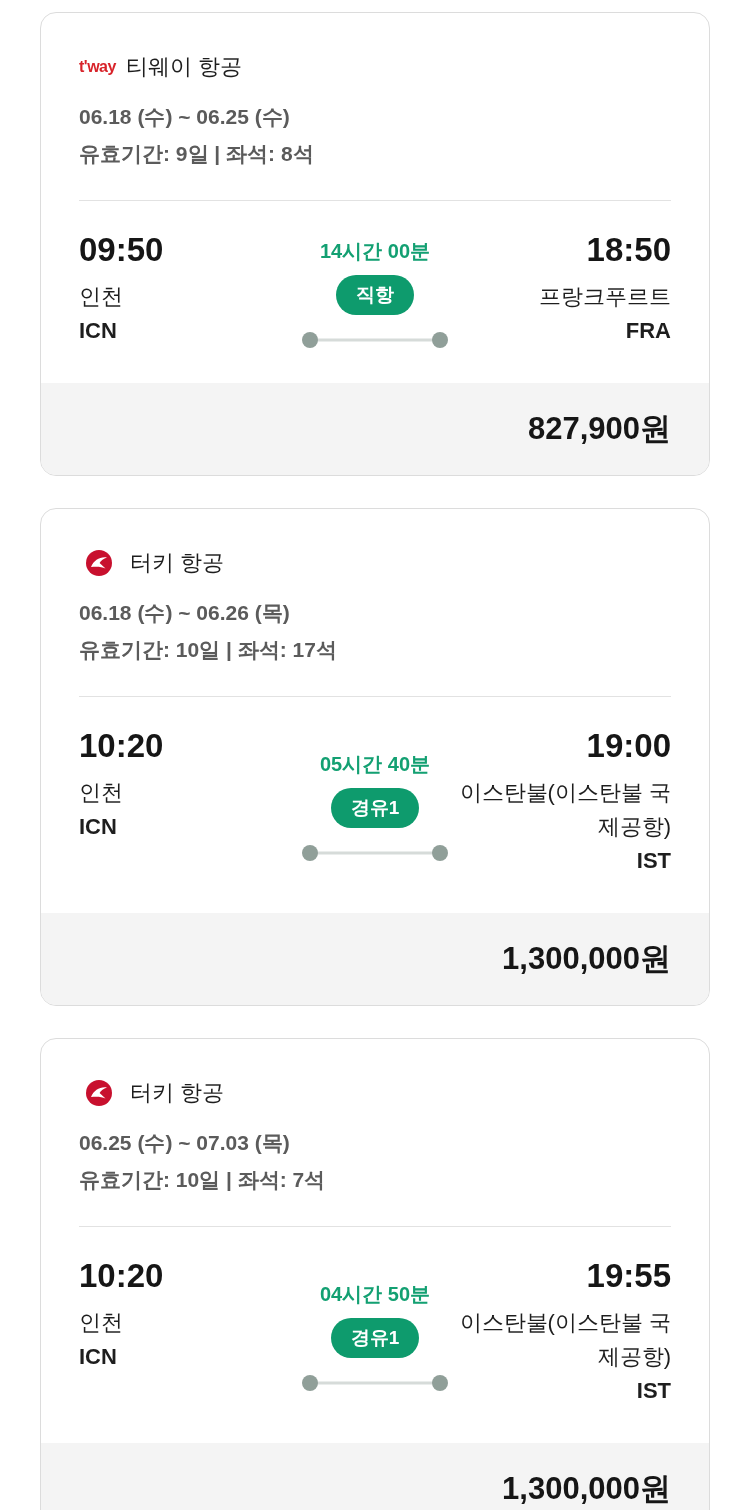 This screenshot has height=1510, width=750. I want to click on arrival-city: 프랑크푸르트, so click(604, 297).